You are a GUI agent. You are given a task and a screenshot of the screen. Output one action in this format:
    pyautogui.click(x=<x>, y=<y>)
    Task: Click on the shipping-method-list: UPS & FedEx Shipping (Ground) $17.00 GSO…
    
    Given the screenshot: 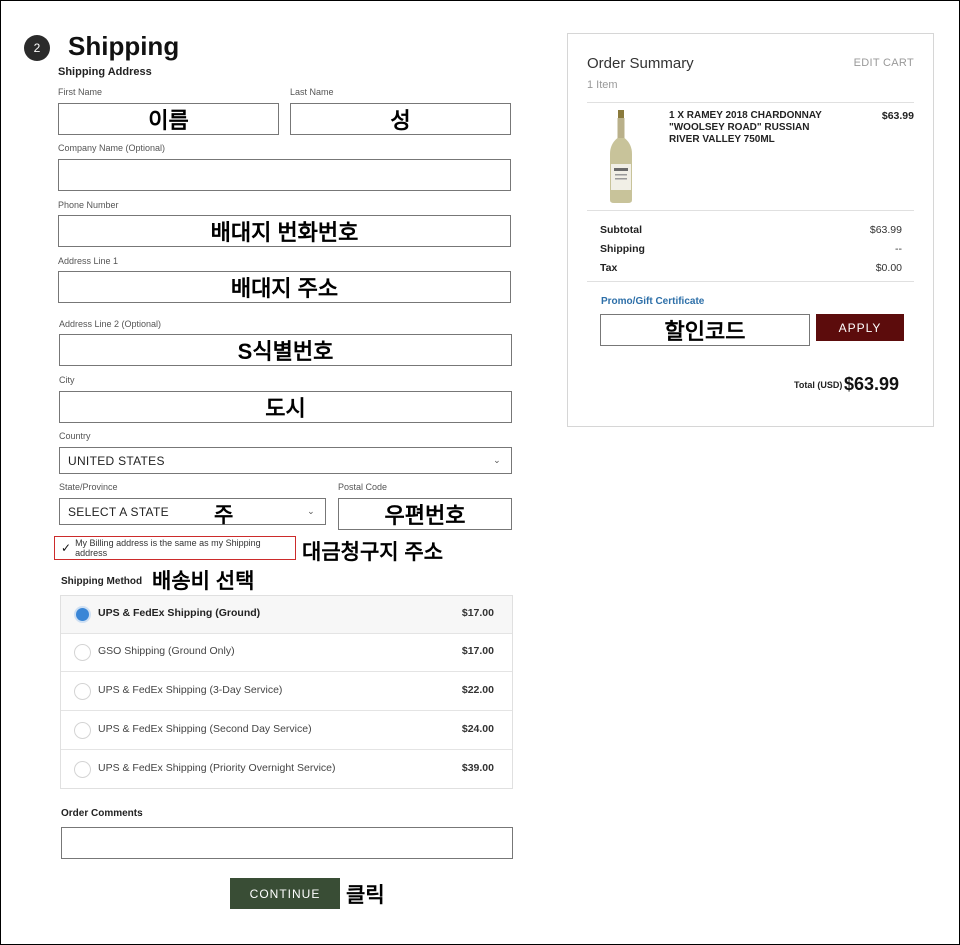 What is the action you would take?
    pyautogui.click(x=286, y=692)
    